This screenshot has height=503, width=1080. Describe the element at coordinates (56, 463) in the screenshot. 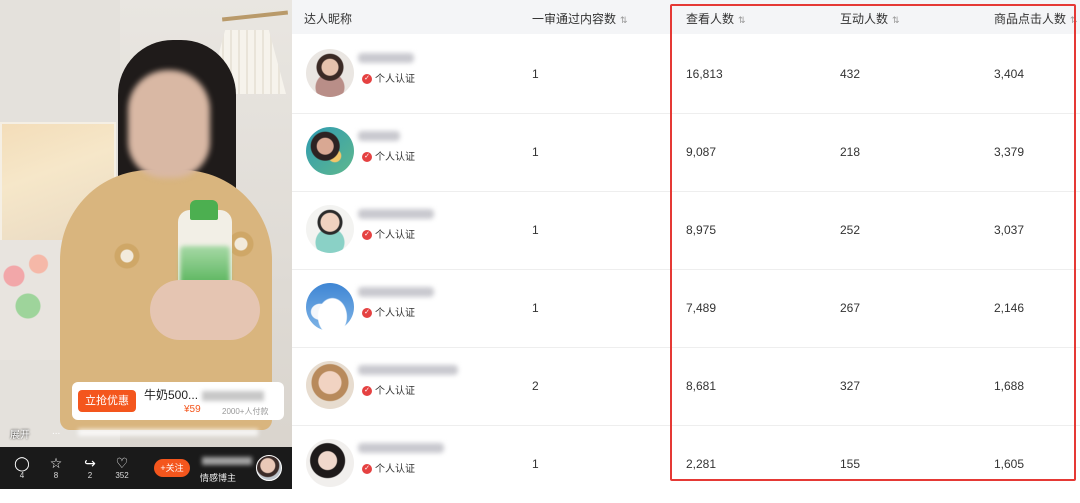

I see `star-icon: ☆` at that location.